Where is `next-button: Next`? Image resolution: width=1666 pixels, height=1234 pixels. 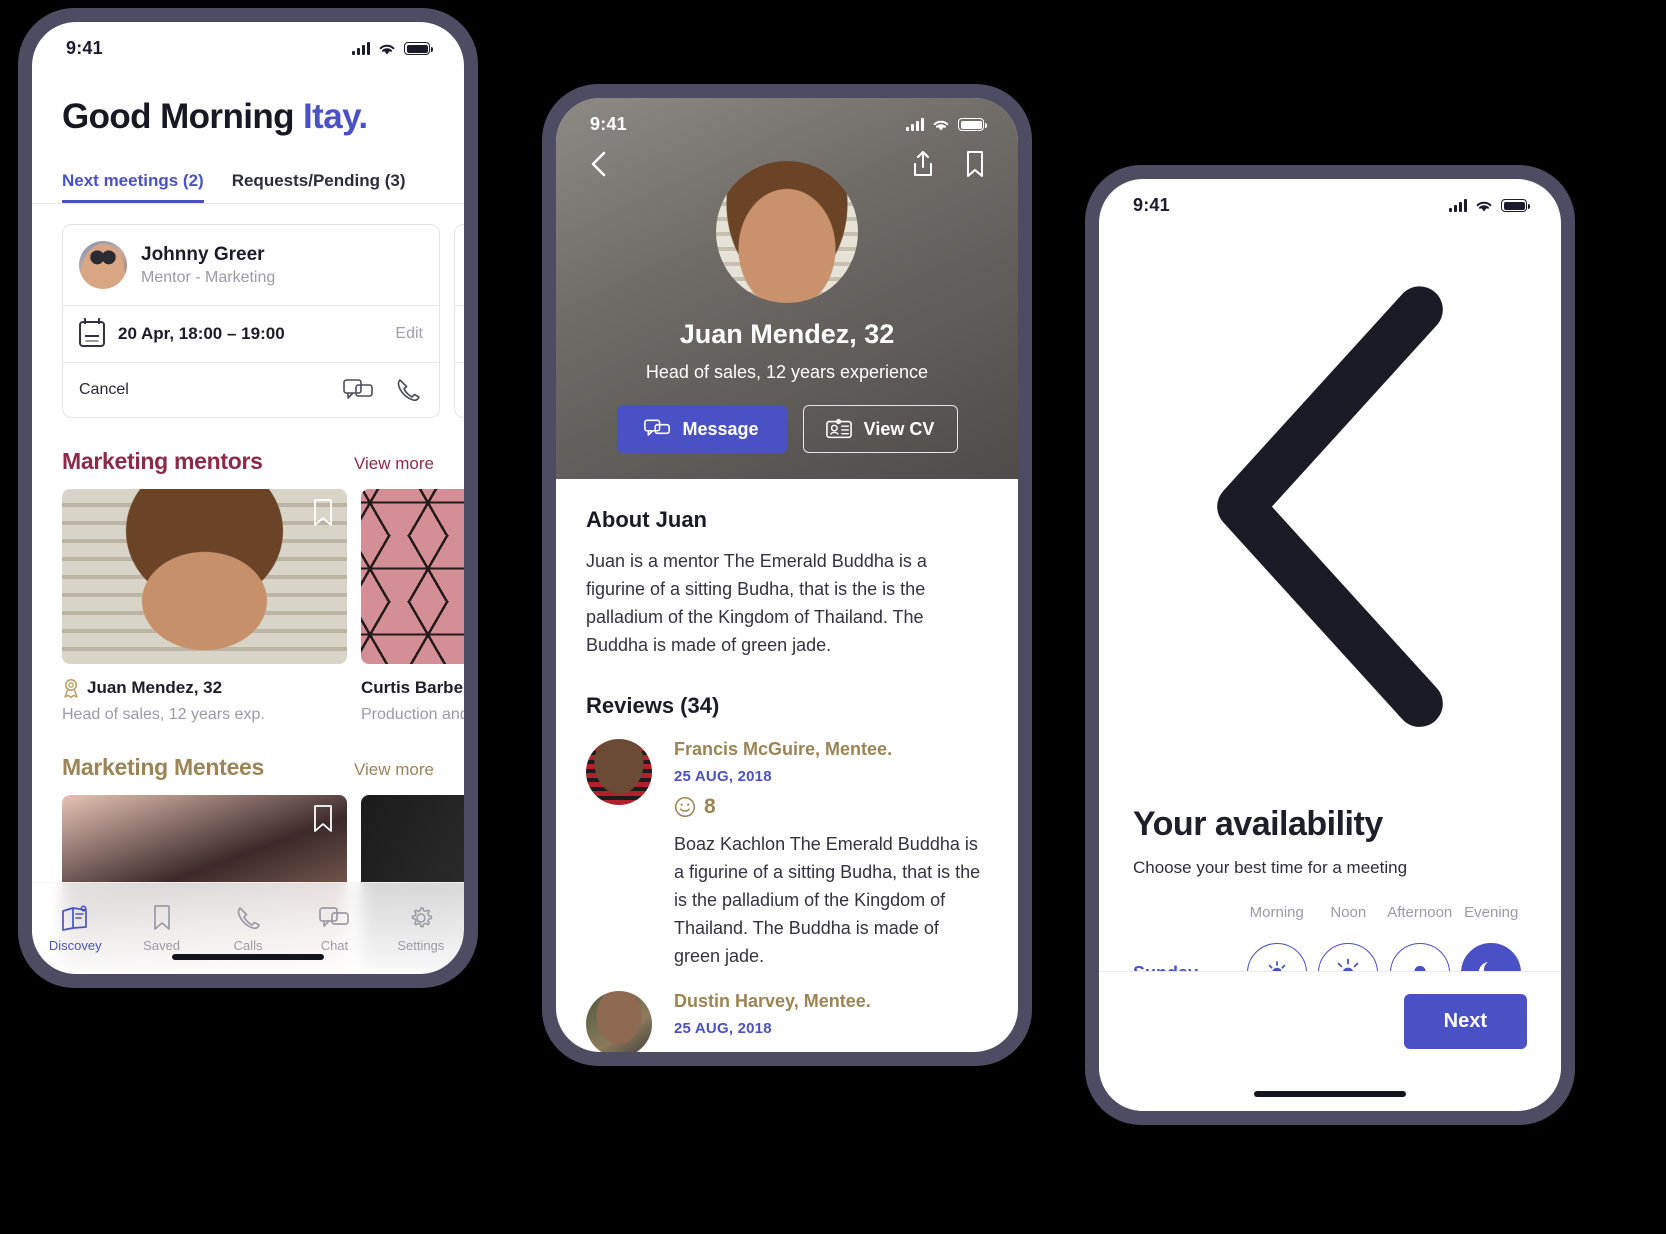 next-button: Next is located at coordinates (1465, 1021).